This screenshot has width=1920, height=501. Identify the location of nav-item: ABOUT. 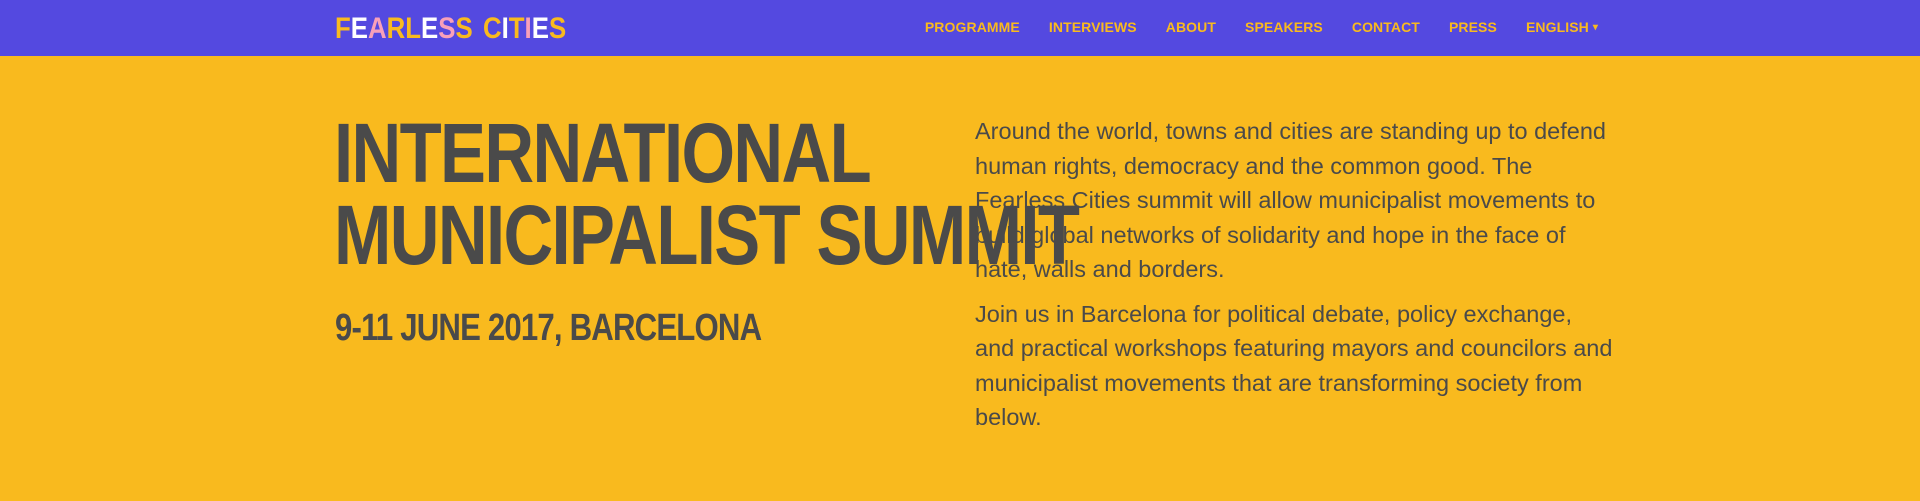
(1191, 28).